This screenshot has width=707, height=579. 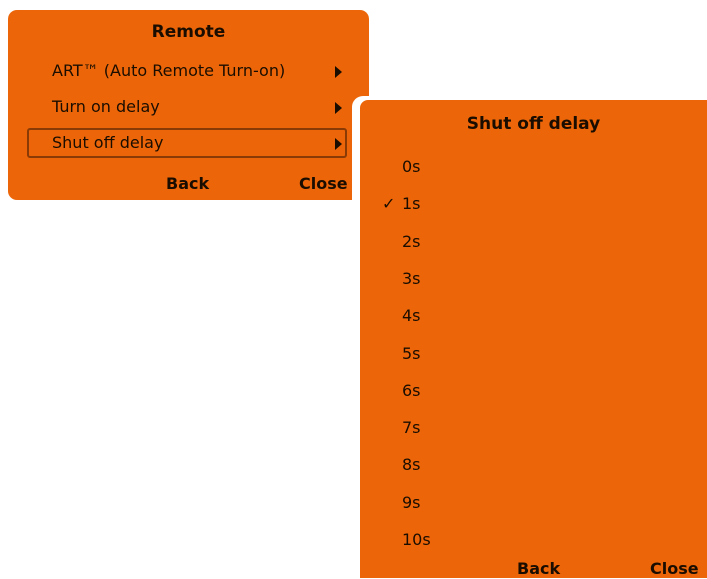 What do you see at coordinates (510, 503) in the screenshot?
I see `option-9s: 9s` at bounding box center [510, 503].